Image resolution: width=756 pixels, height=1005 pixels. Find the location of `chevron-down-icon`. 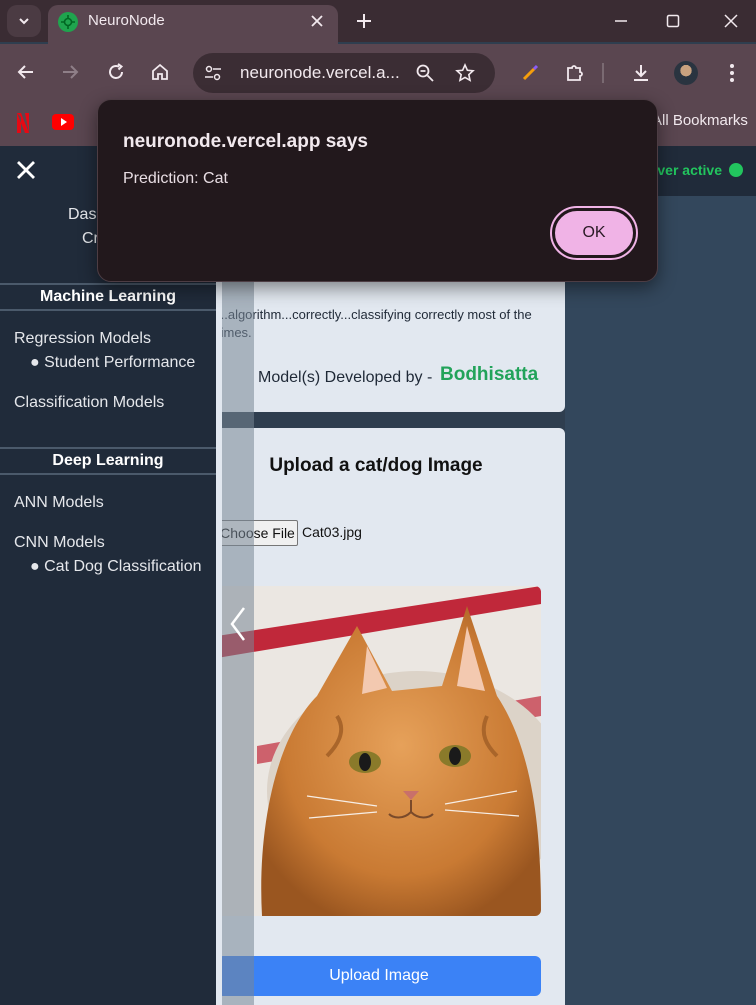

chevron-down-icon is located at coordinates (24, 21).